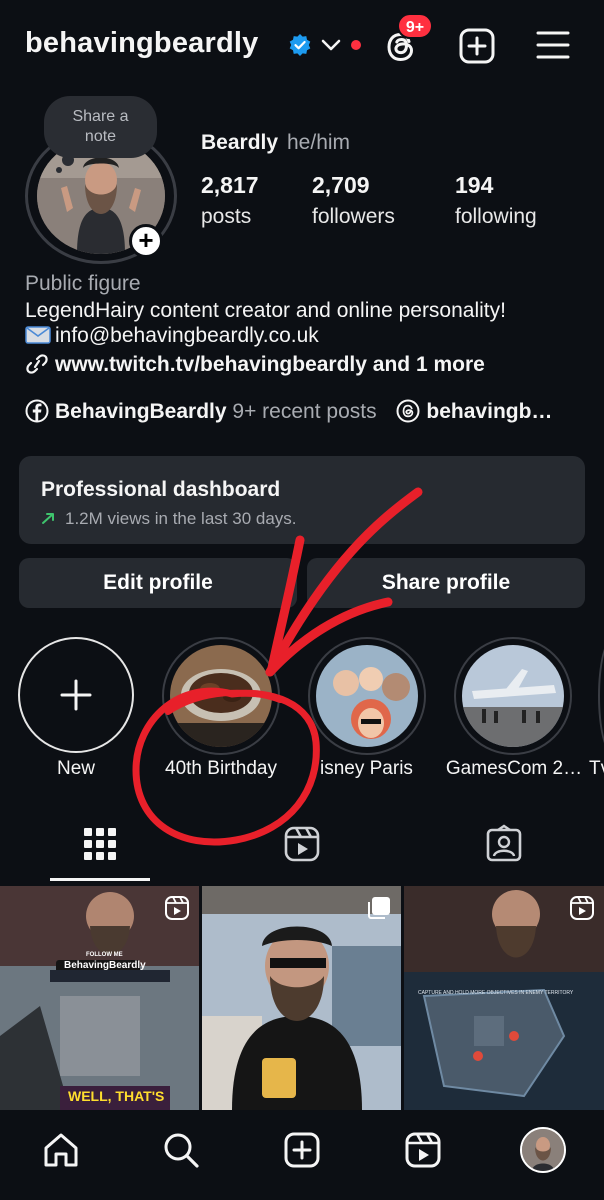 This screenshot has width=604, height=1200. I want to click on post-tile: FOLLOW ME BehavingBeardly WELL, THAT'S, so click(99, 998).